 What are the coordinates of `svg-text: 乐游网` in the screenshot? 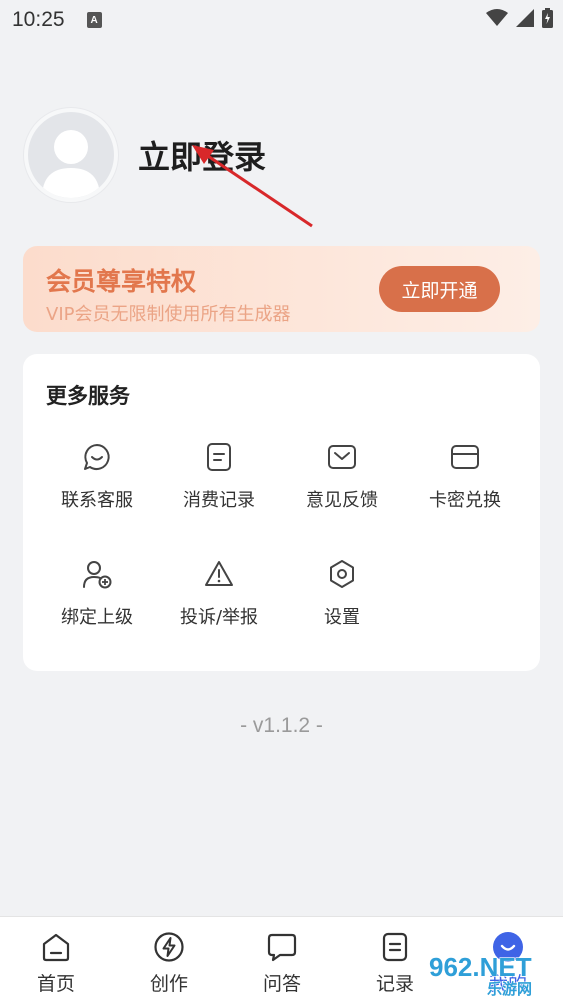 It's located at (509, 989).